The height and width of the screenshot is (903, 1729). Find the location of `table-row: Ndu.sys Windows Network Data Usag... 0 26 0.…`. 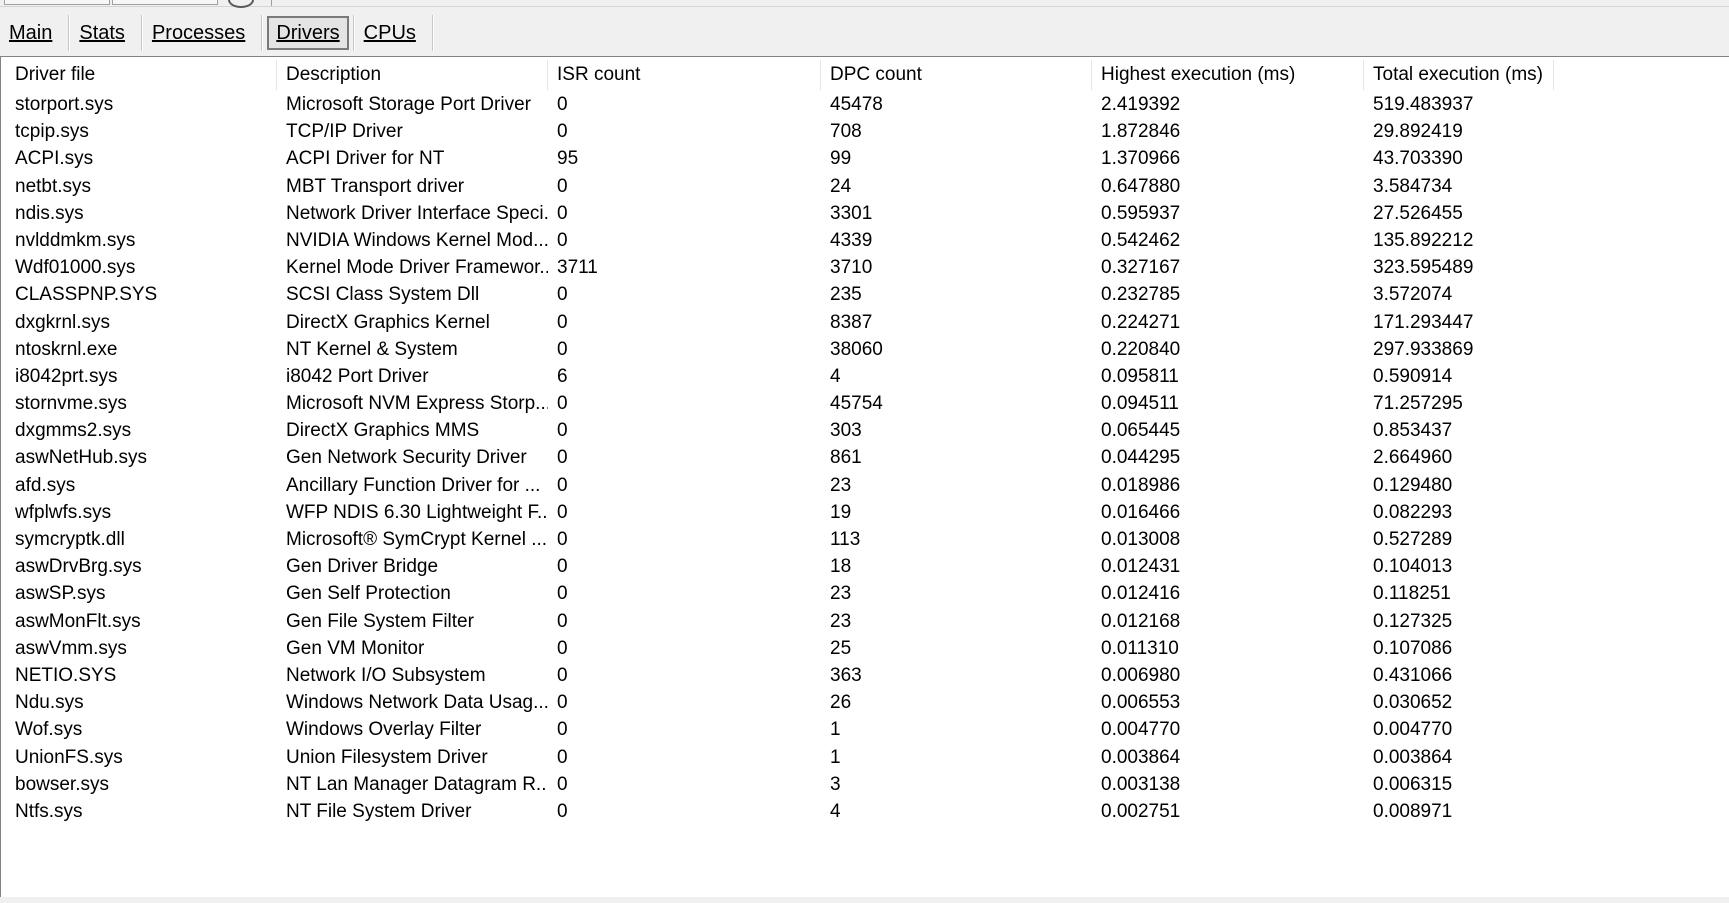

table-row: Ndu.sys Windows Network Data Usag... 0 26 0.… is located at coordinates (780, 702).